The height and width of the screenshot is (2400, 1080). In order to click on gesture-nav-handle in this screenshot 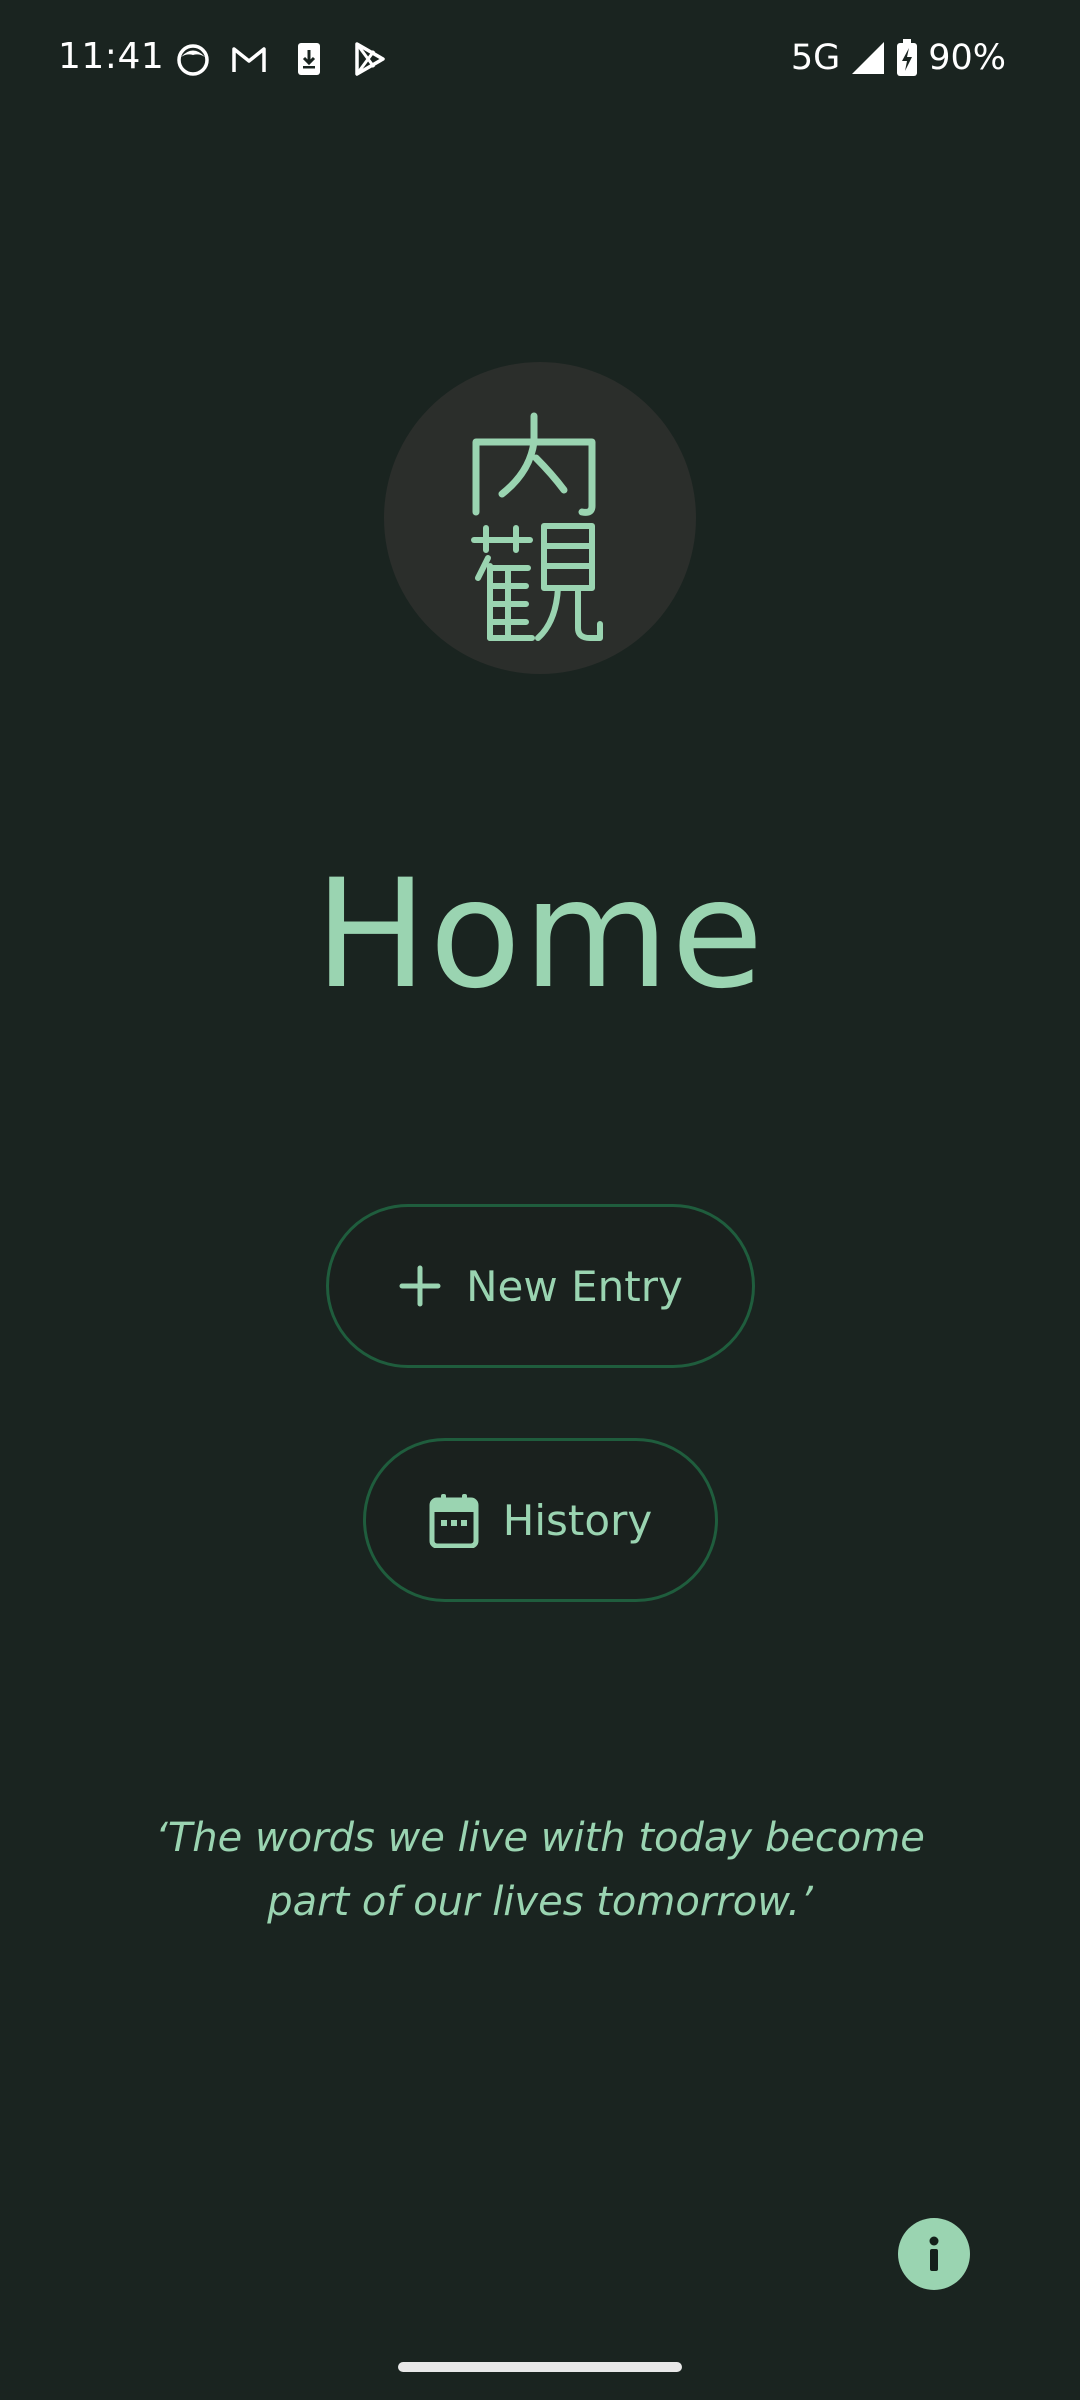, I will do `click(540, 2367)`.